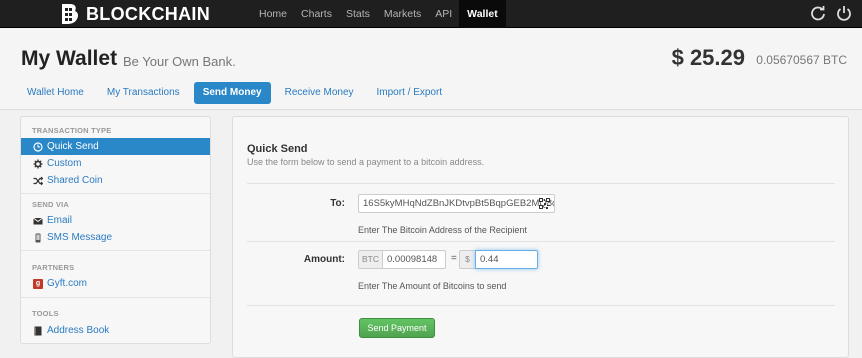 Image resolution: width=862 pixels, height=358 pixels. Describe the element at coordinates (115, 220) in the screenshot. I see `sidebar-item-email: Email` at that location.